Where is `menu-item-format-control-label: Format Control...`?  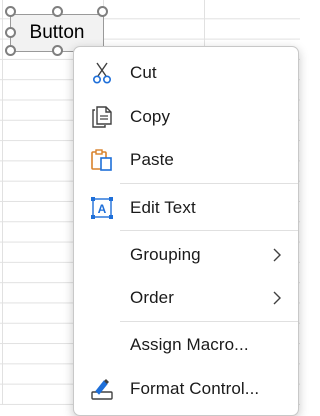
menu-item-format-control-label: Format Control... is located at coordinates (195, 388).